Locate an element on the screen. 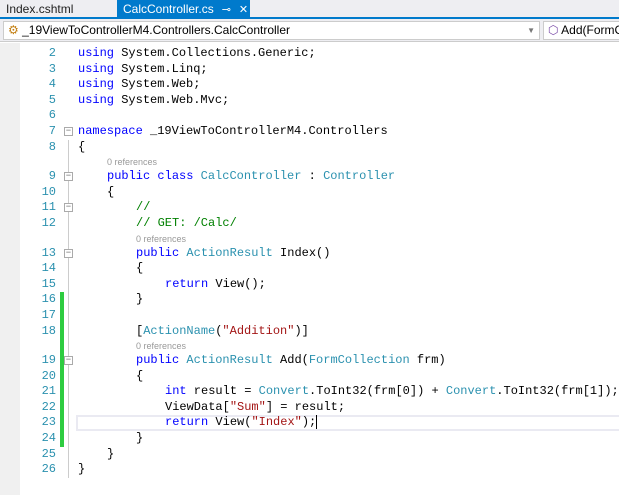 The height and width of the screenshot is (495, 619). line-number: 9 is located at coordinates (52, 176).